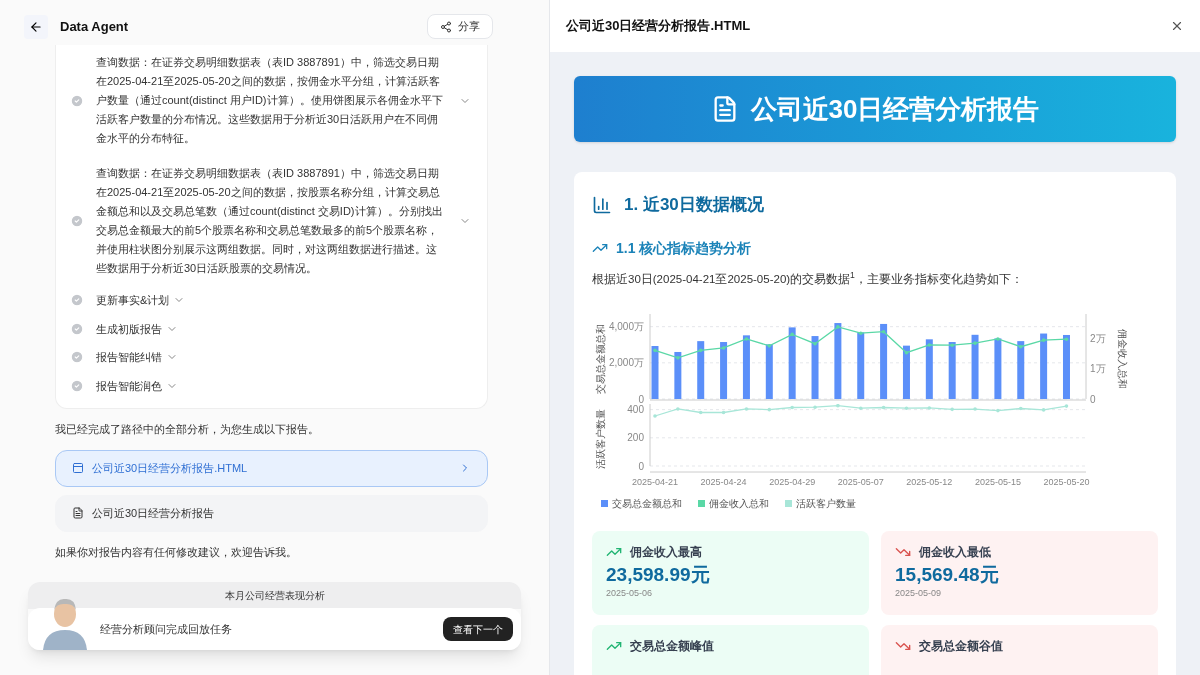  Describe the element at coordinates (270, 221) in the screenshot. I see `step-text: 查询数据：在证券交易明细数据表（表ID 3887891）中，筛选交易日期在2025-04-21至2025-05-20之间的数据，按股票名称分组，计算交易总金额总和以及交易总笔数（通过count(distinct 交易ID)计算）。分别找出交易总金额最大的前5个股票名称和交易总笔数最多的前5个股票名称，并使用柱状图分别展示这两组数据。同时，对这两组数据进行描述。这些数据用于分析近30日活跃股票的交易情况。` at that location.